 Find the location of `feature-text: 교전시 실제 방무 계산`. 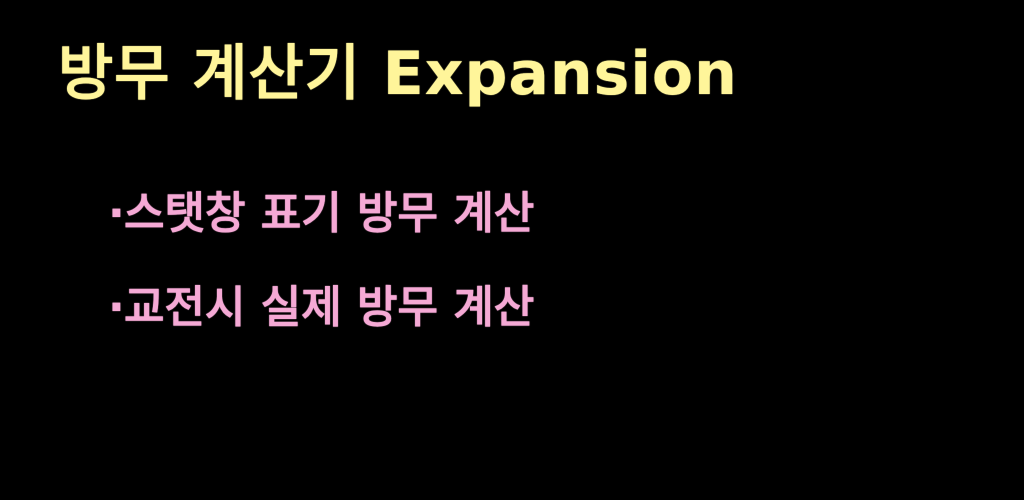

feature-text: 교전시 실제 방무 계산 is located at coordinates (329, 307).